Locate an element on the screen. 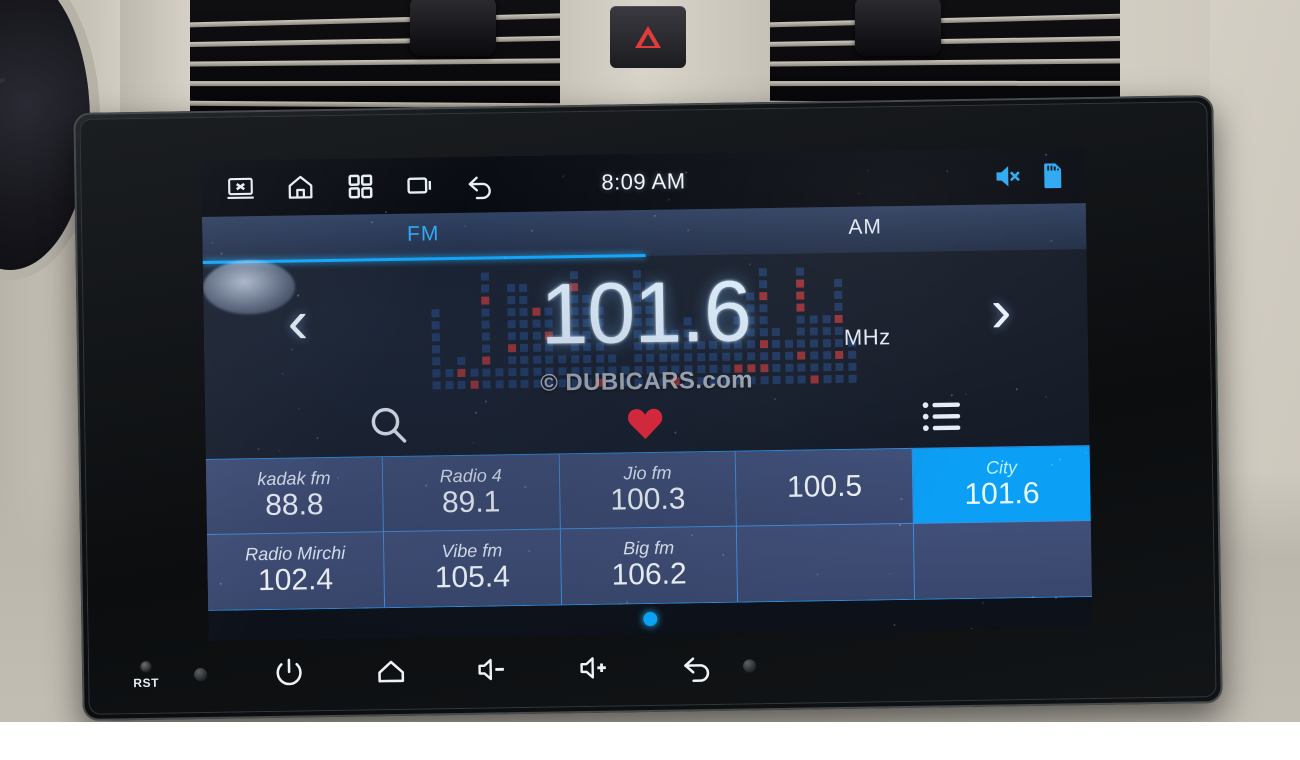 The height and width of the screenshot is (760, 1300). preset-frequency: 102.4 is located at coordinates (295, 580).